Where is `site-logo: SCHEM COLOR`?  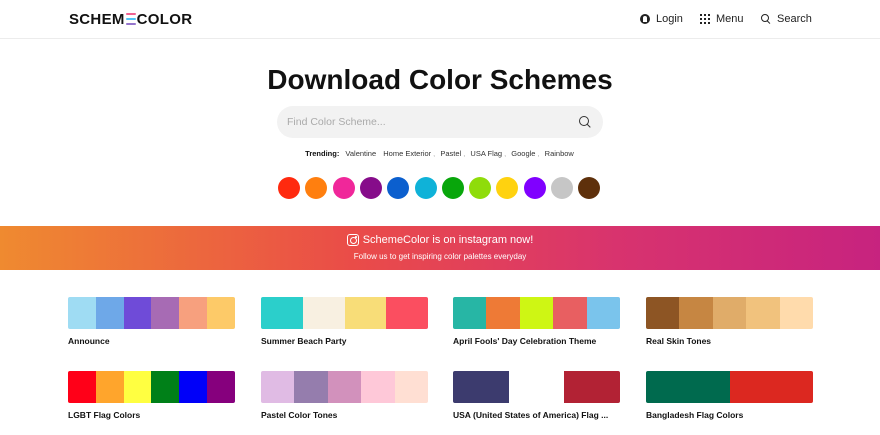
site-logo: SCHEM COLOR is located at coordinates (130, 19).